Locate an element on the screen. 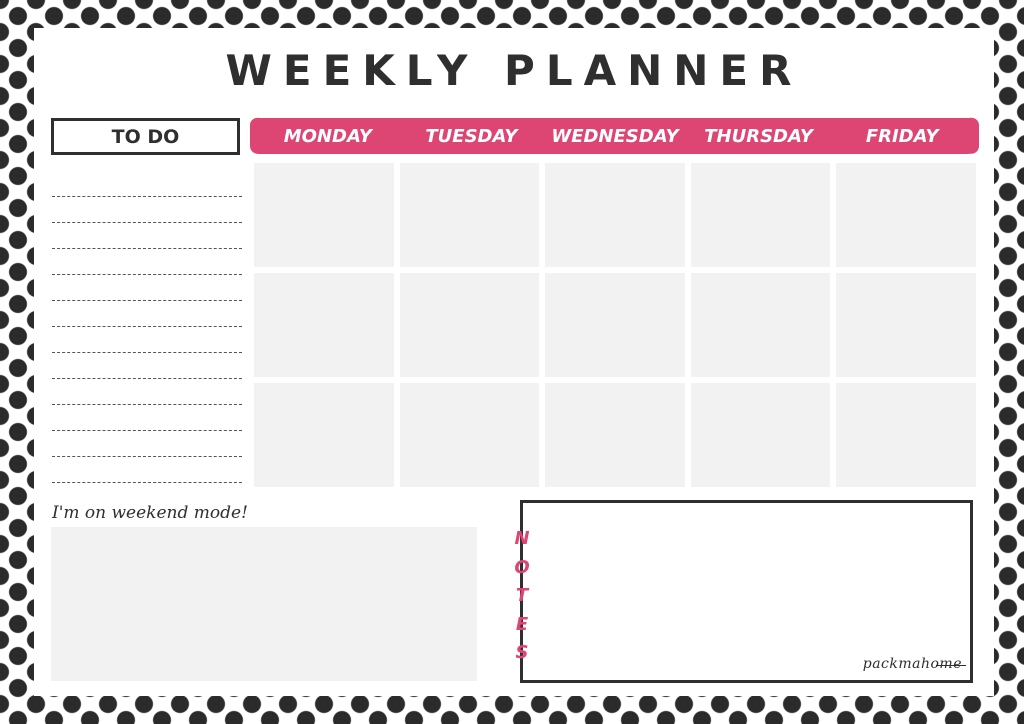 This screenshot has height=724, width=1024. day-label-monday: MONDAY is located at coordinates (327, 136).